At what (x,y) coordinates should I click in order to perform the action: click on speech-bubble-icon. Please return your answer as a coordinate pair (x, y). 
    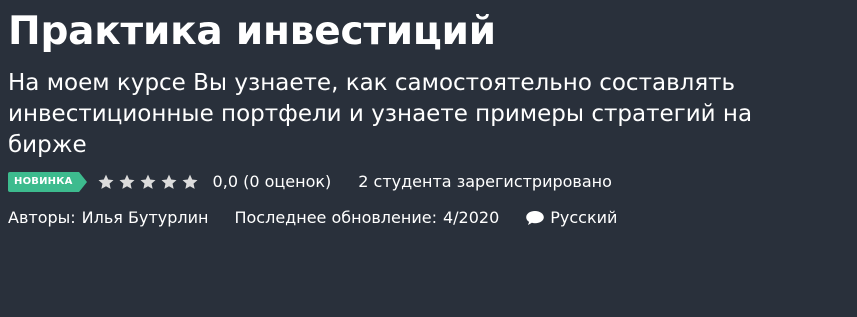
    Looking at the image, I should click on (535, 218).